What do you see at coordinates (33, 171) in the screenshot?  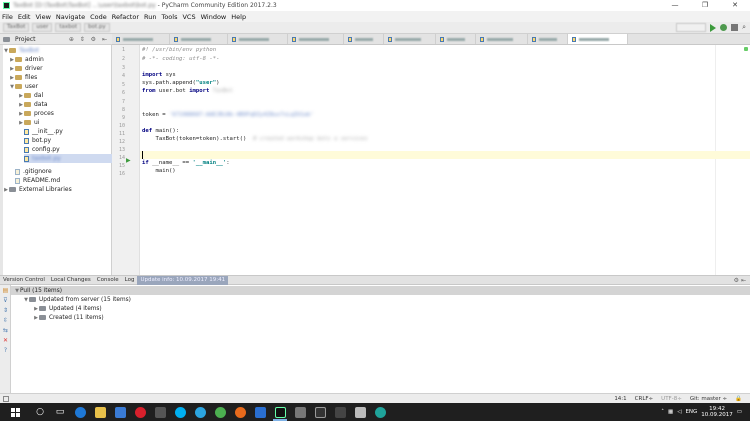 I see `tree-item-gitignore: .gitignore` at bounding box center [33, 171].